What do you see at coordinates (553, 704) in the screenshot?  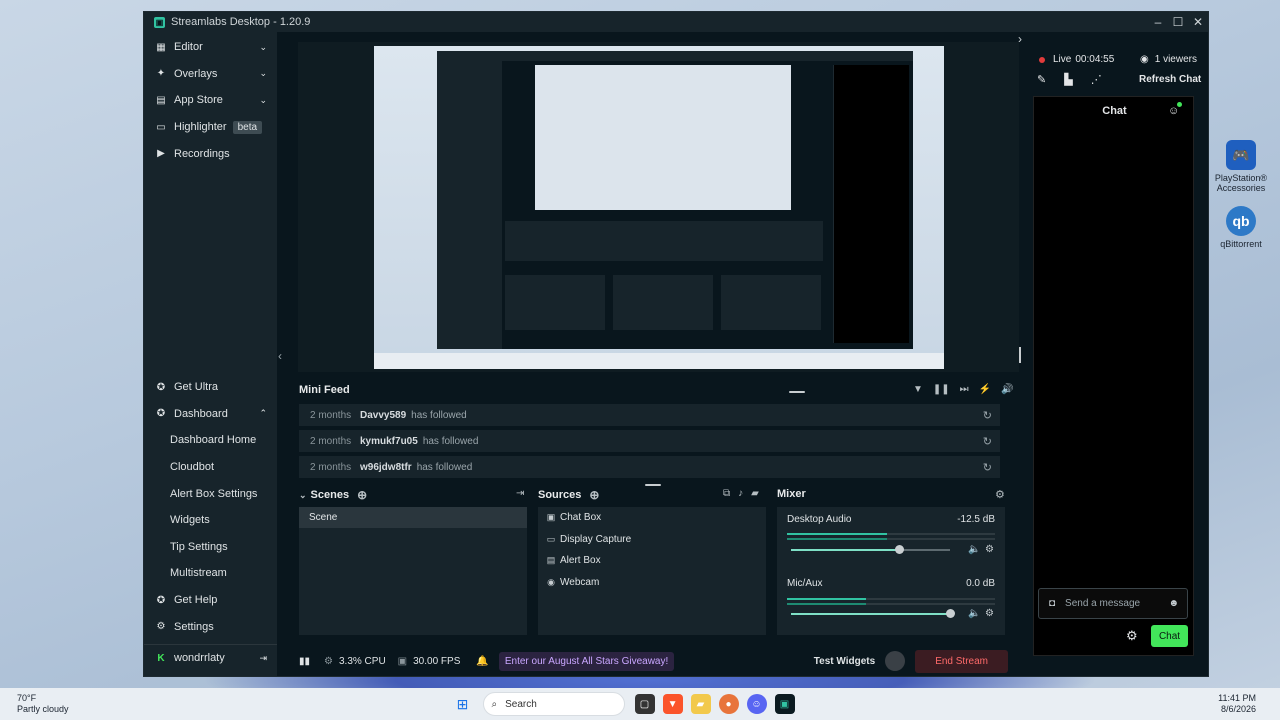 I see `taskbar-search: ⌕ Search` at bounding box center [553, 704].